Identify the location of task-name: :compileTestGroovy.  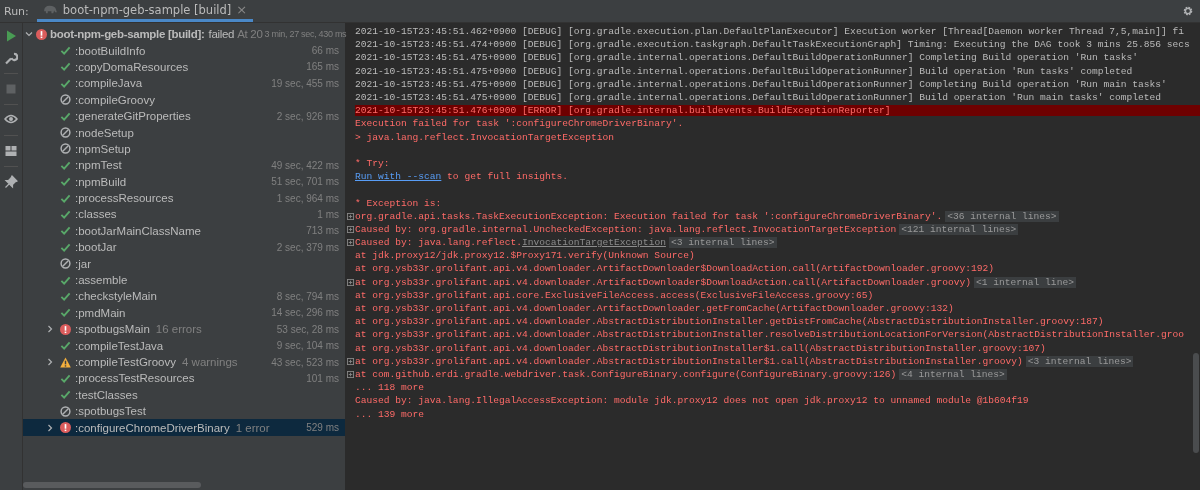
(125, 362).